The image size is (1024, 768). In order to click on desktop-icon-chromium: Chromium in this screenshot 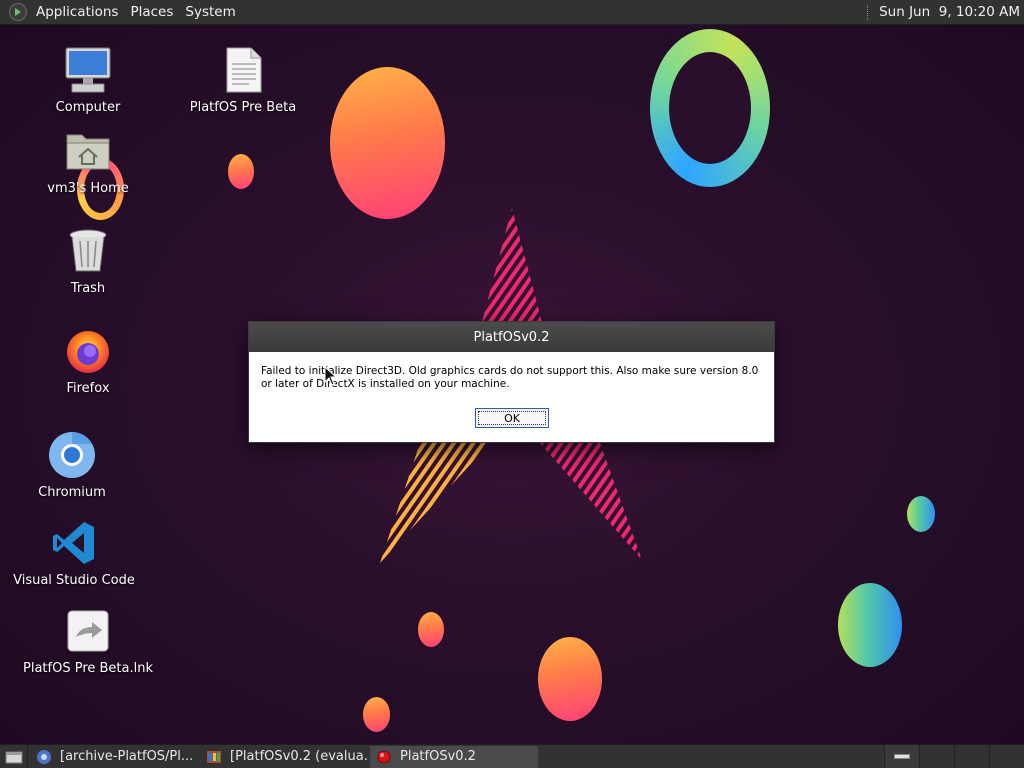, I will do `click(72, 465)`.